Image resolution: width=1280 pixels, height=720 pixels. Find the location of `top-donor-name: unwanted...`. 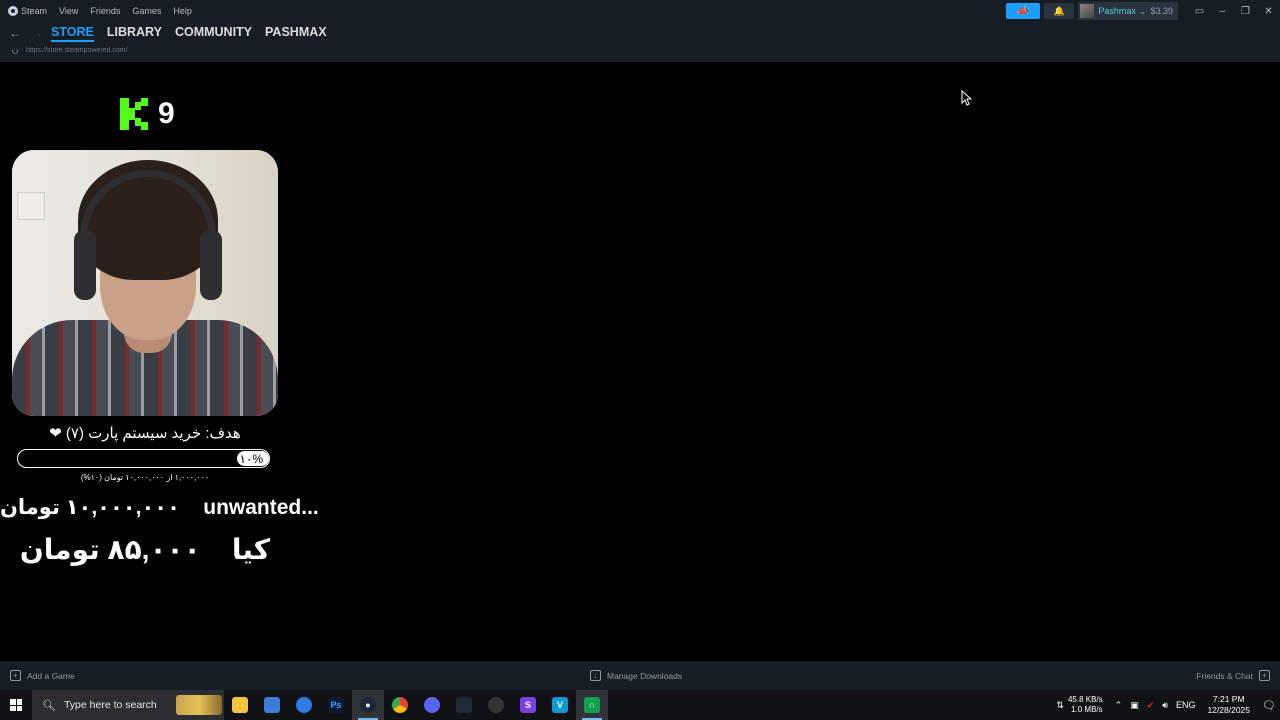

top-donor-name: unwanted... is located at coordinates (261, 507).